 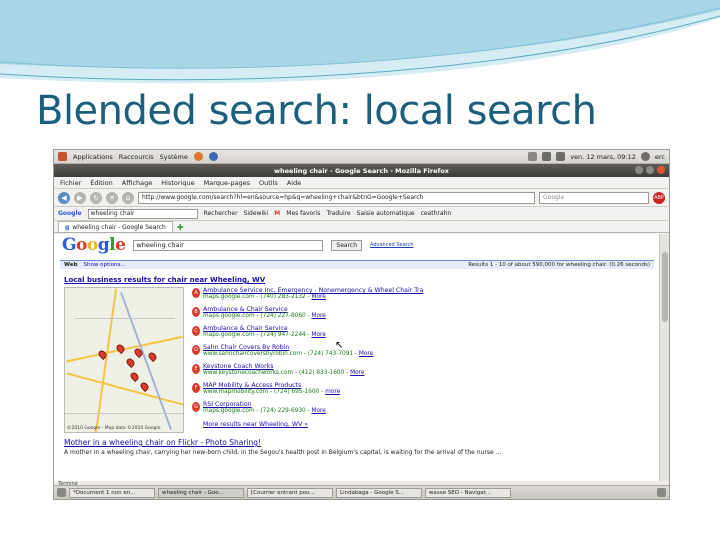 What do you see at coordinates (152, 356) in the screenshot?
I see `map-marker-f` at bounding box center [152, 356].